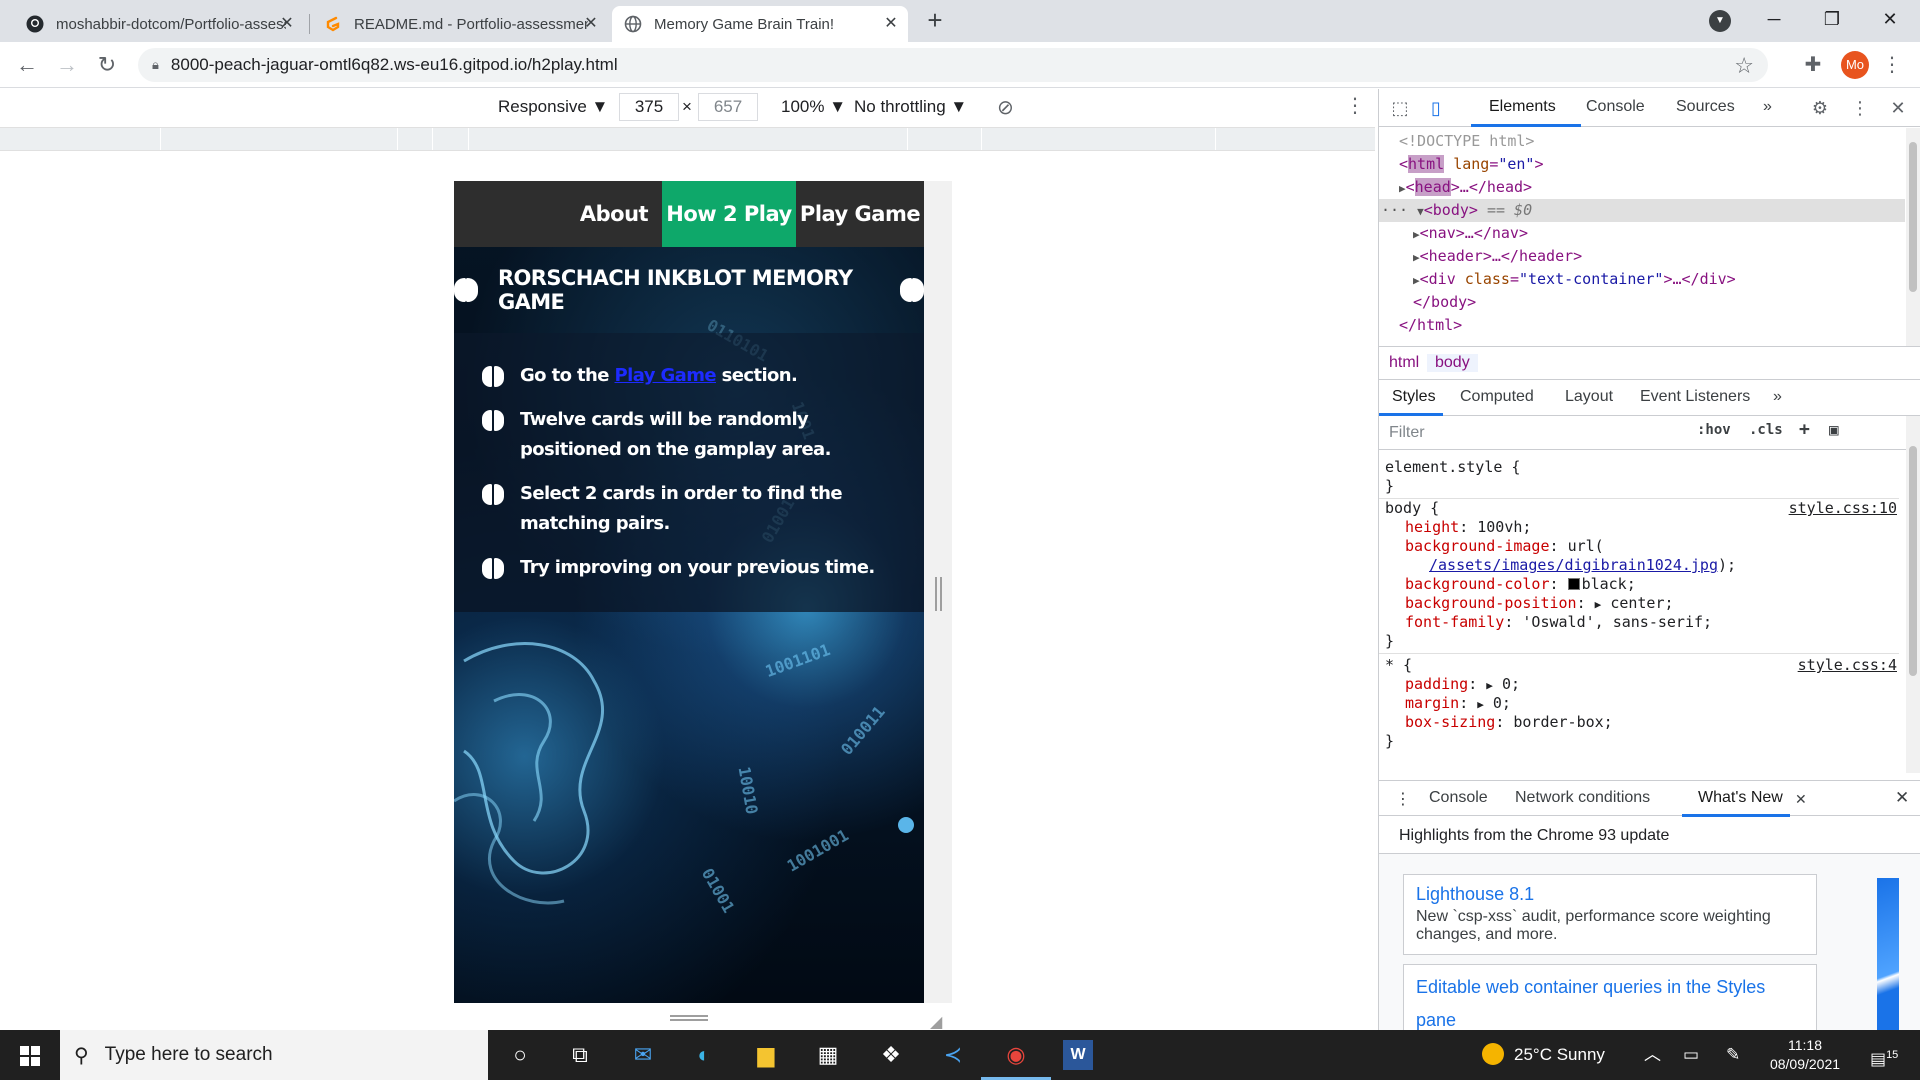  I want to click on viewport-height-input: 657, so click(728, 107).